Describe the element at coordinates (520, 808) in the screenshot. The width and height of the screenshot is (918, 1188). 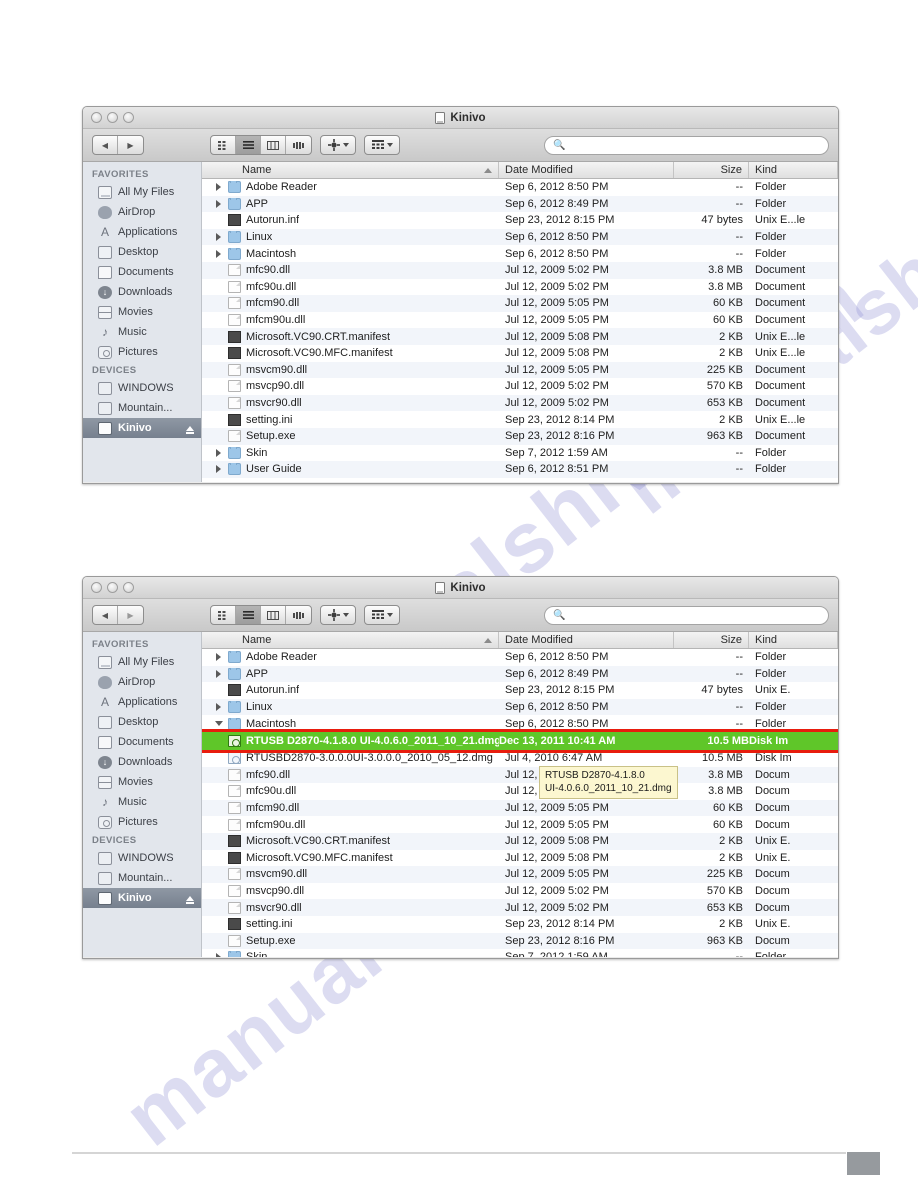
I see `table-row: mfcm90.dll Jul 12, 2009 5:05 PM 60 KB Docum` at that location.